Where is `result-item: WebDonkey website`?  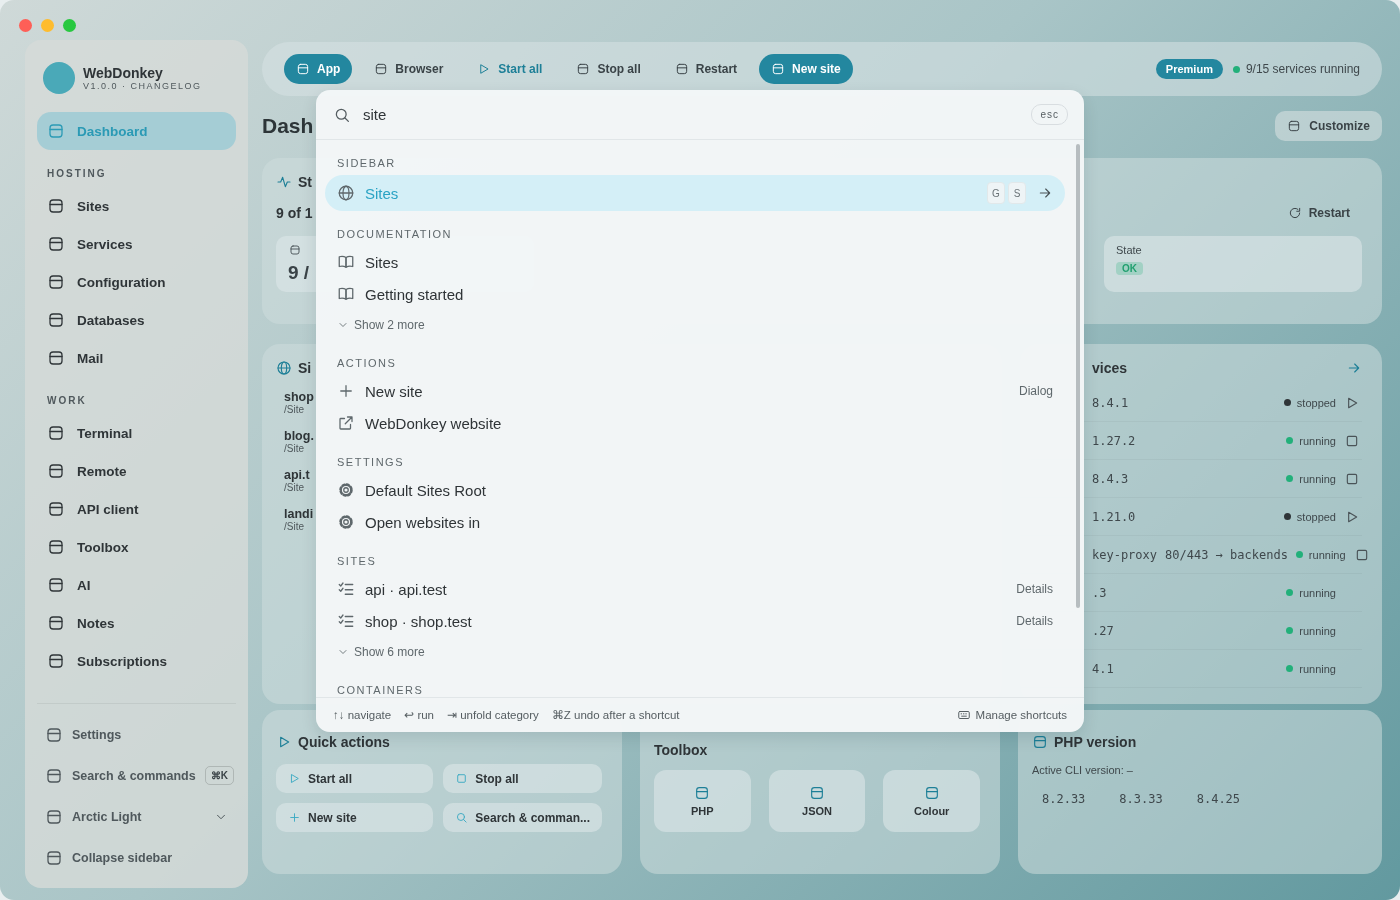
result-item: WebDonkey website is located at coordinates (695, 423).